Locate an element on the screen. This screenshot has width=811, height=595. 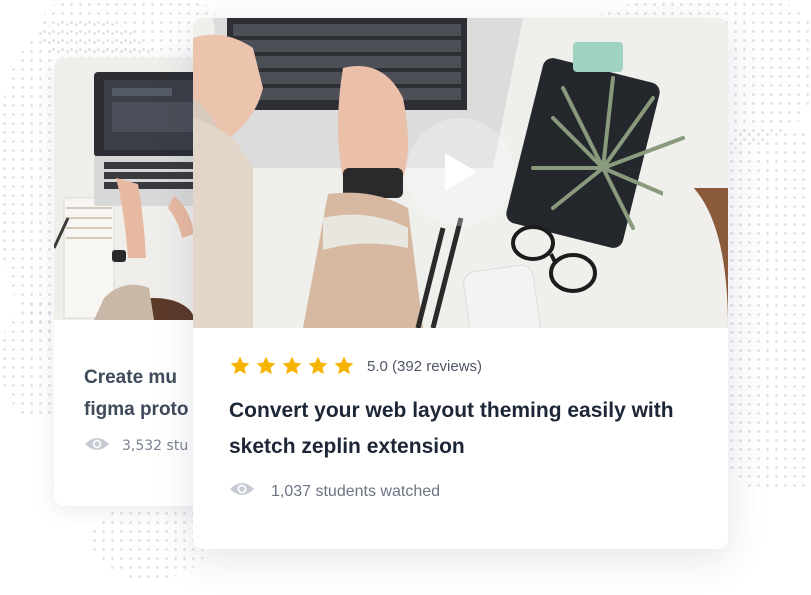
dotted-map-background is located at coordinates (150, 540).